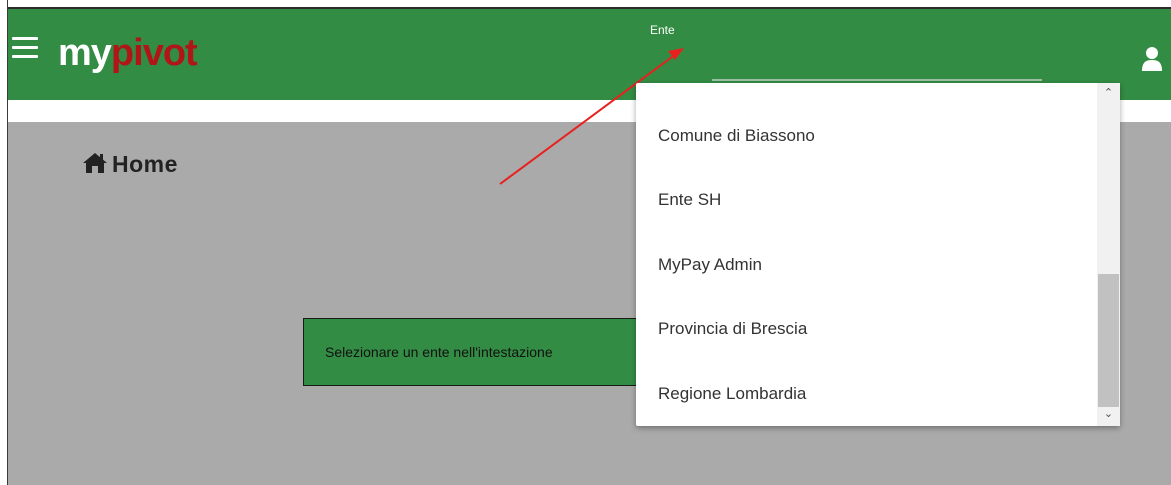 Image resolution: width=1171 pixels, height=485 pixels. I want to click on user-icon, so click(1152, 59).